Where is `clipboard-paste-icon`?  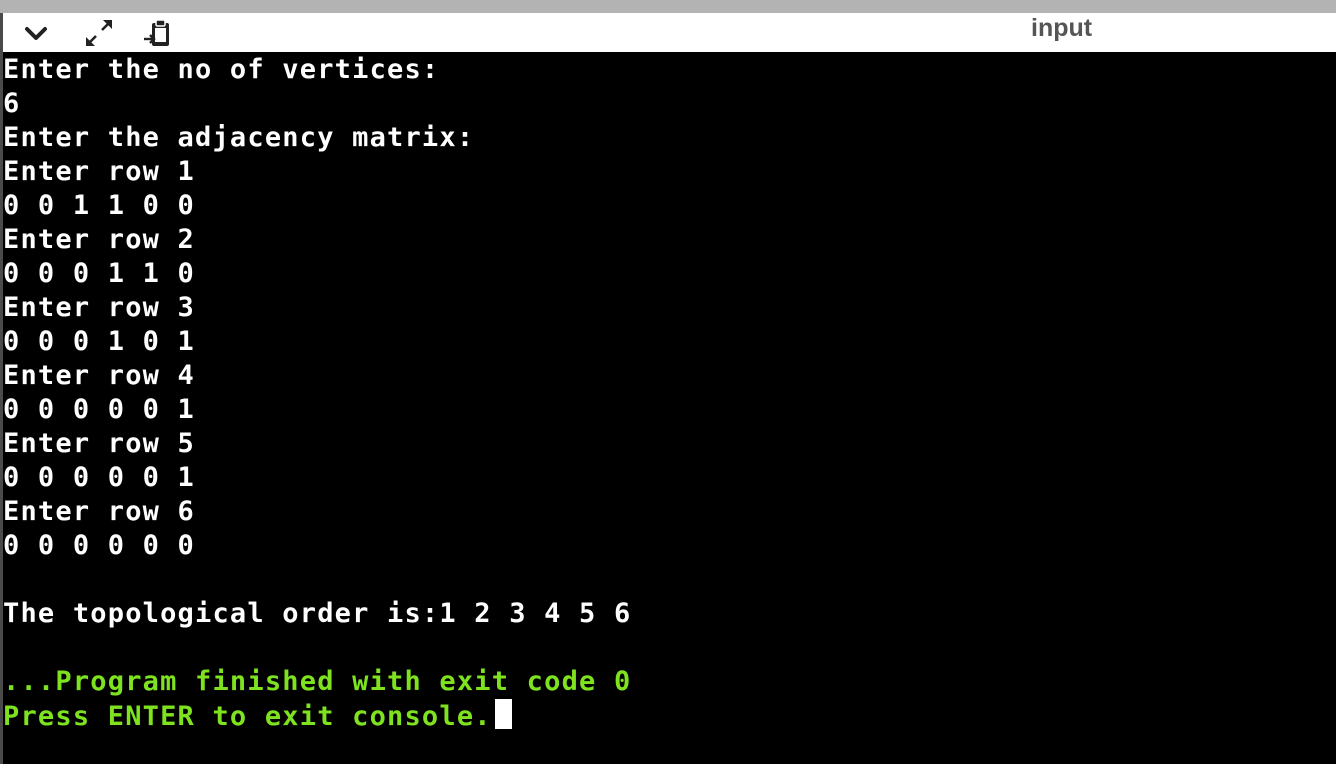
clipboard-paste-icon is located at coordinates (156, 32).